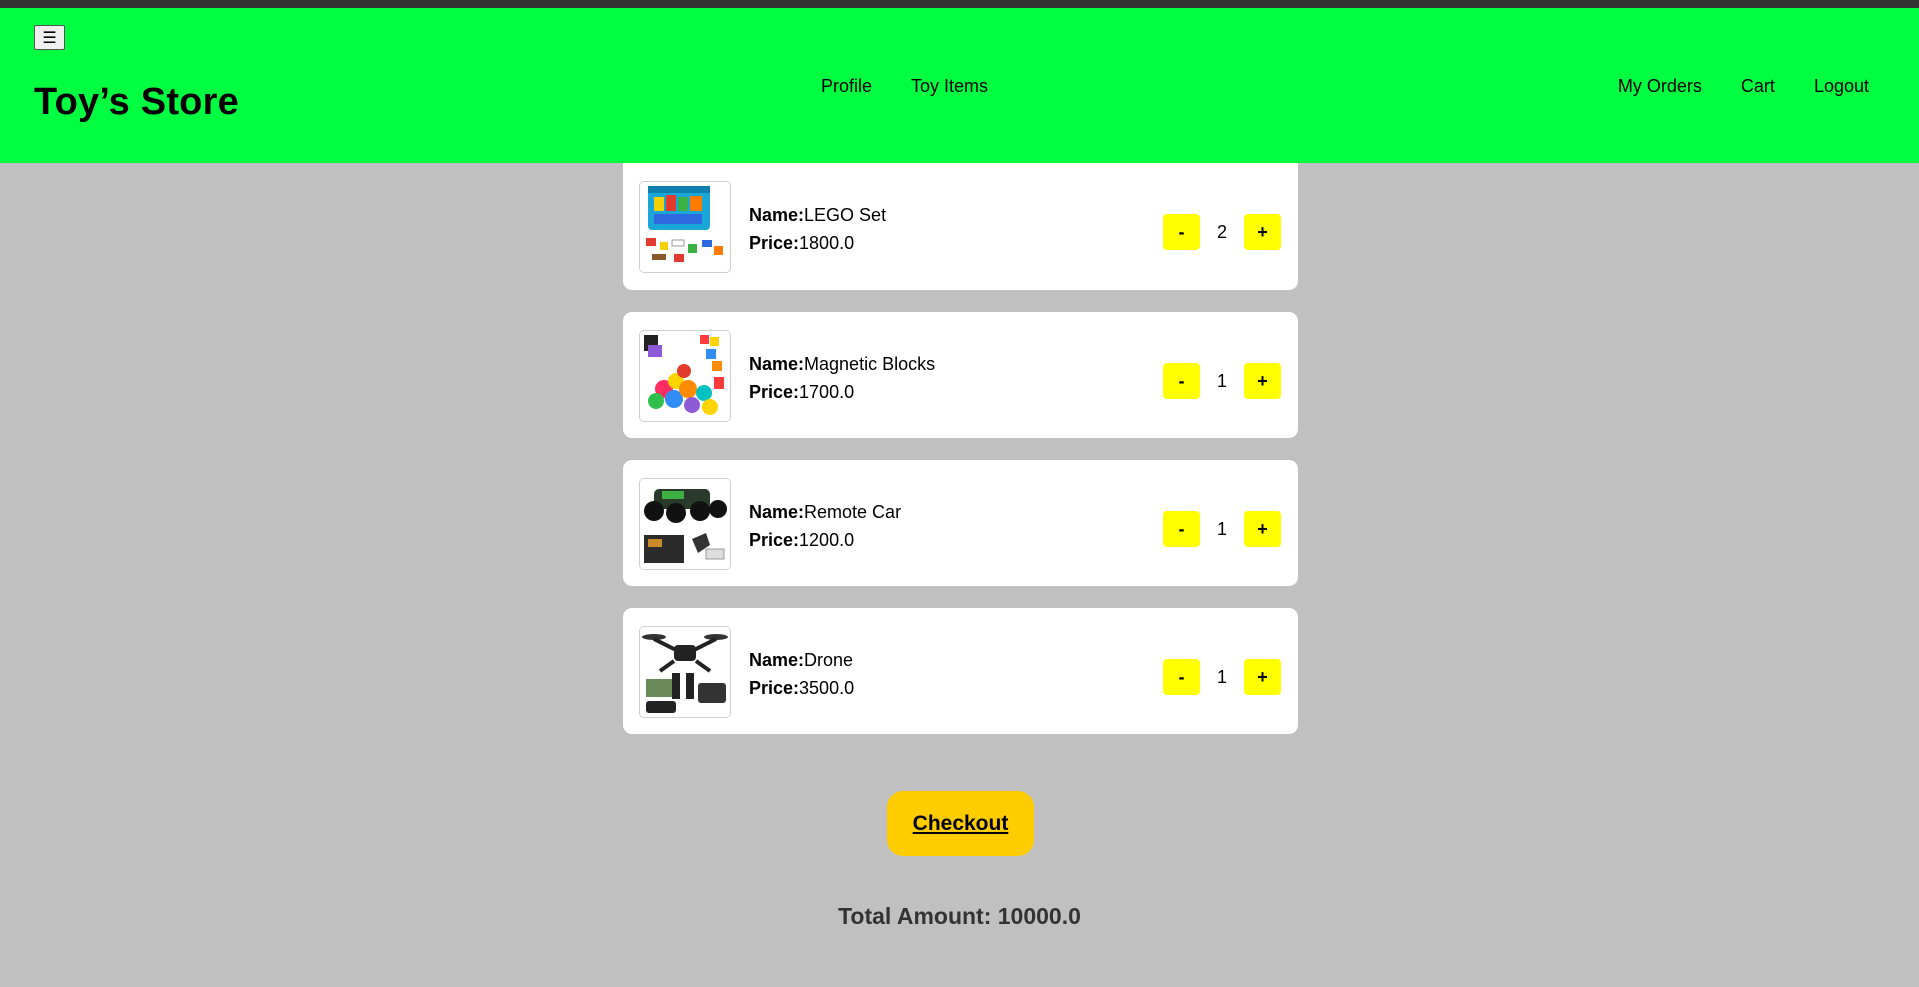 Image resolution: width=1919 pixels, height=987 pixels. Describe the element at coordinates (829, 660) in the screenshot. I see `item-name: Drone` at that location.